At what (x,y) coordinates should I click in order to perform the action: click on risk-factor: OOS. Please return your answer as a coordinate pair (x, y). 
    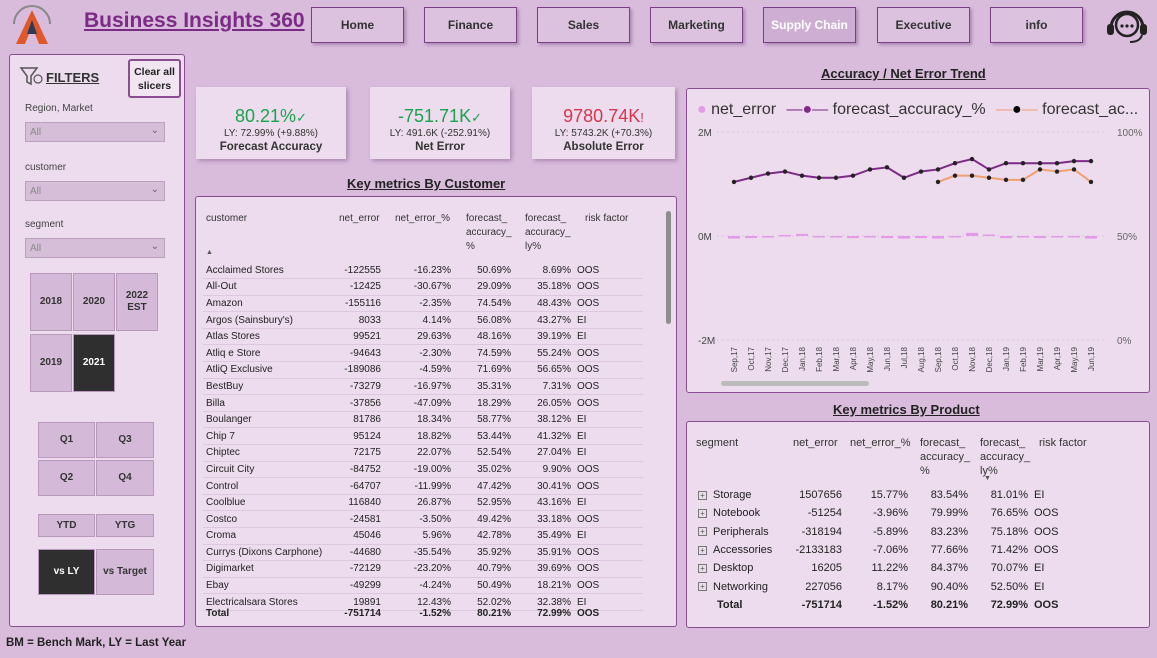
    Looking at the image, I should click on (1046, 513).